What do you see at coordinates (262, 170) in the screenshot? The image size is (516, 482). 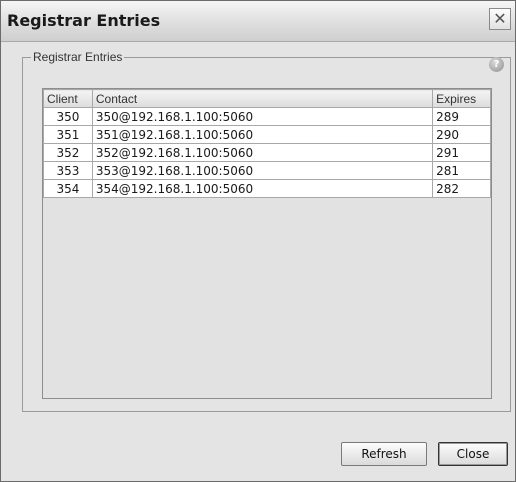 I see `cell-contact: 353@192.168.1.100:5060` at bounding box center [262, 170].